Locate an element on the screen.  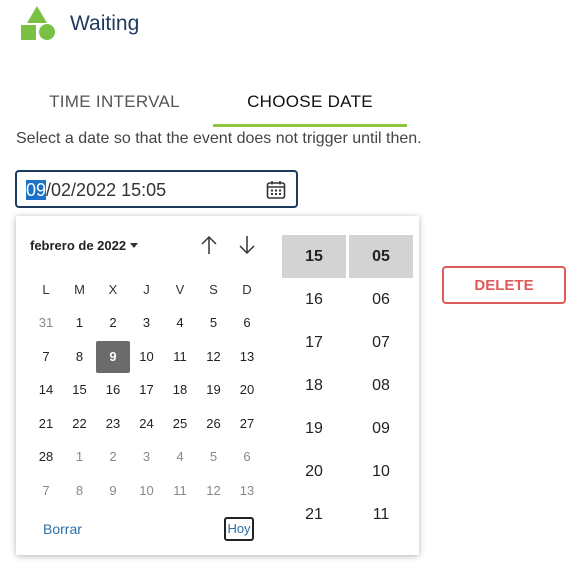
hour-option-selected: 15 is located at coordinates (314, 256).